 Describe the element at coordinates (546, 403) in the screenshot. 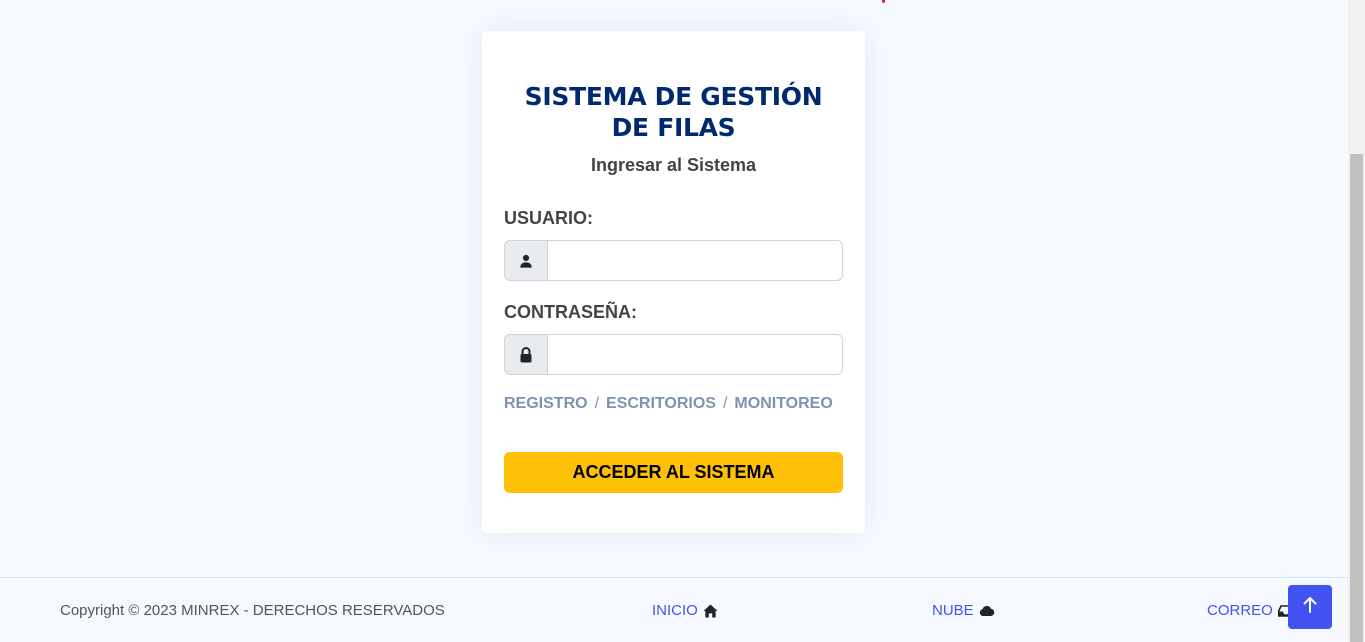

I see `registro-link: REGISTRO` at that location.